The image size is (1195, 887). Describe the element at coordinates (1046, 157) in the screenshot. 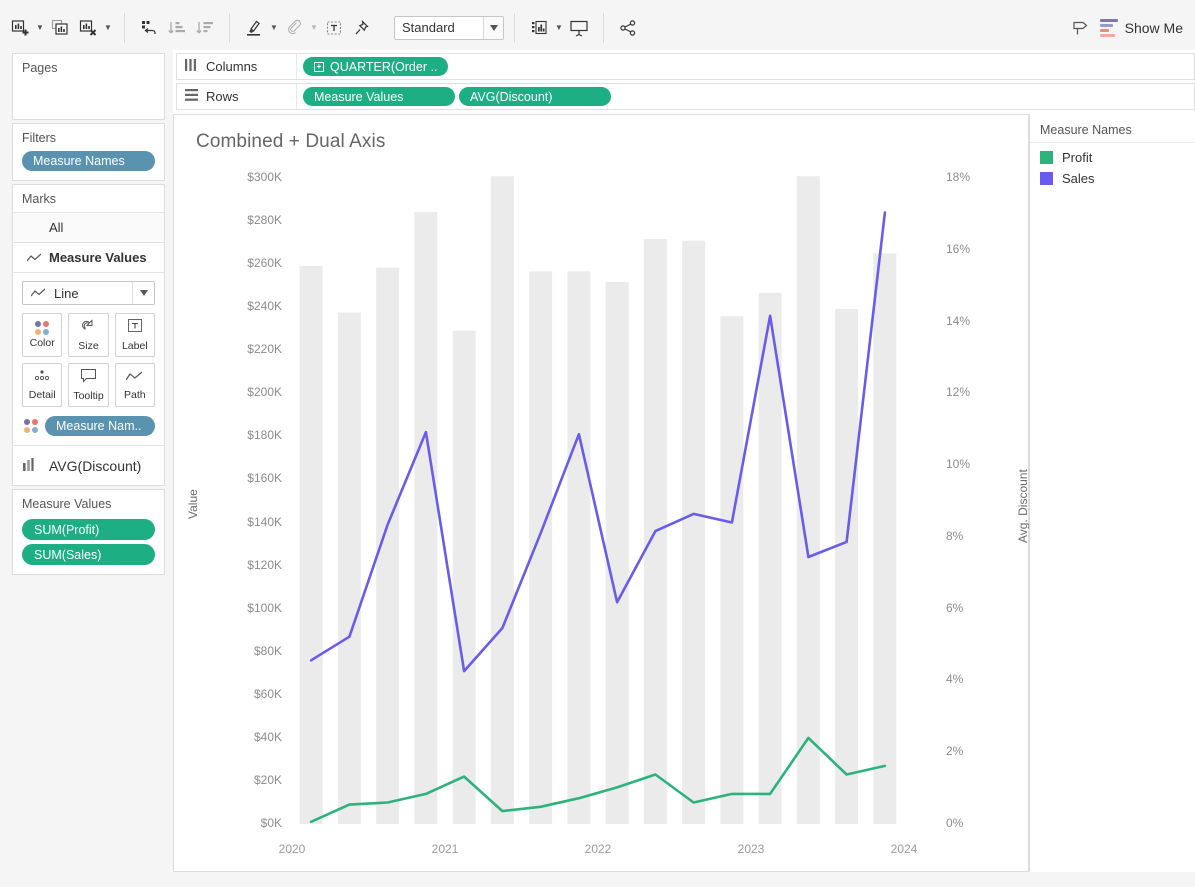

I see `legend-swatch-profit` at that location.